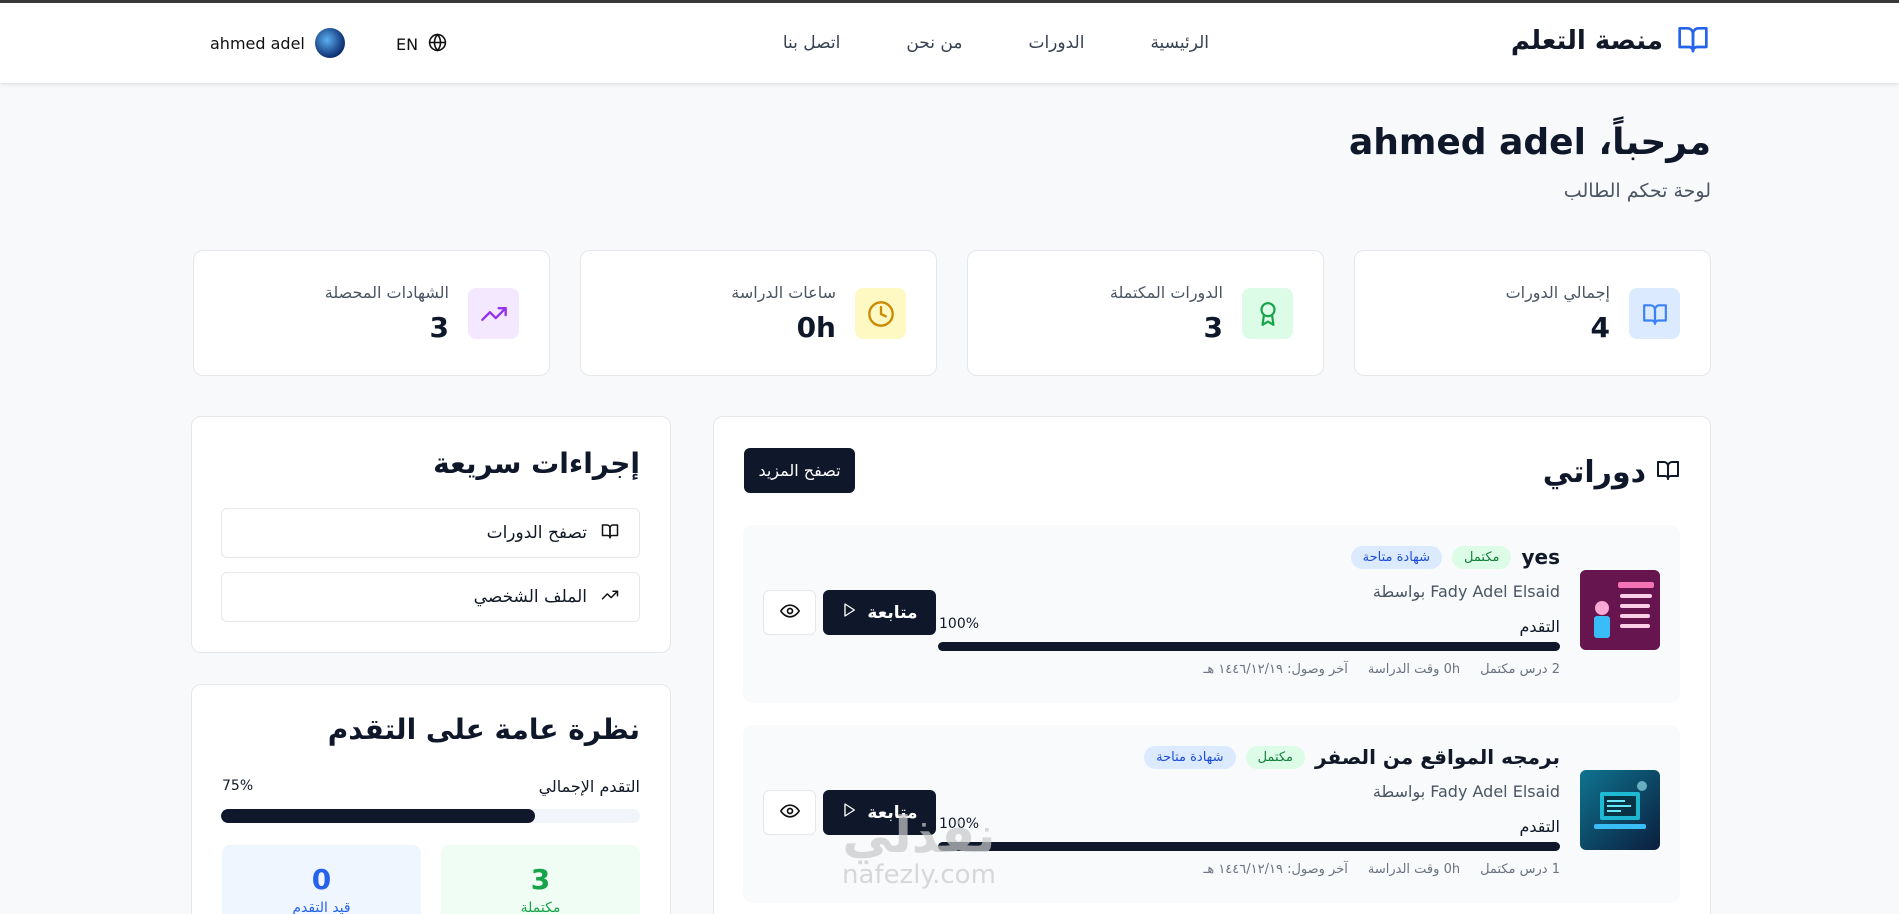 The width and height of the screenshot is (1899, 914). What do you see at coordinates (919, 835) in the screenshot?
I see `watermark-arabic: نفذلي` at bounding box center [919, 835].